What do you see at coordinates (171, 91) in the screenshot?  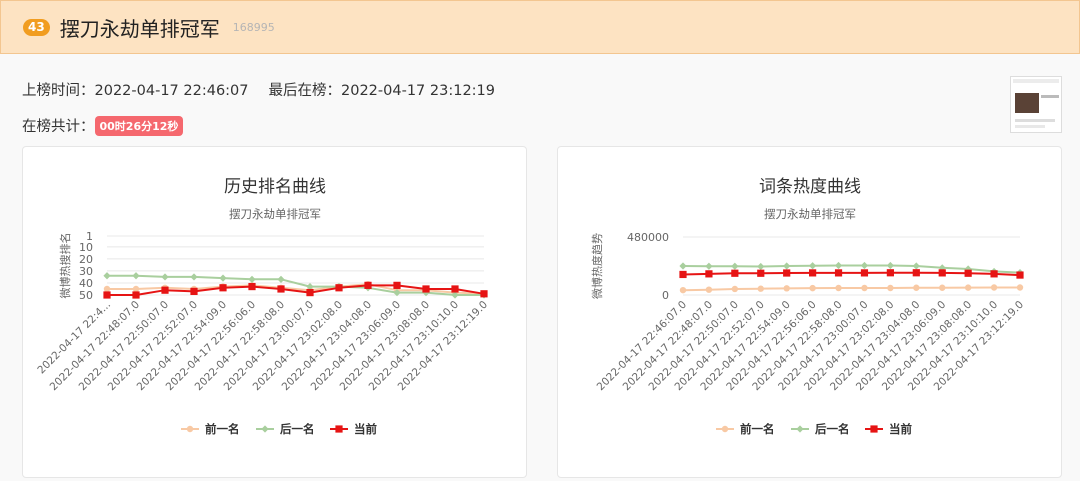 I see `onboard-time: 2022-04-17 22:46:07` at bounding box center [171, 91].